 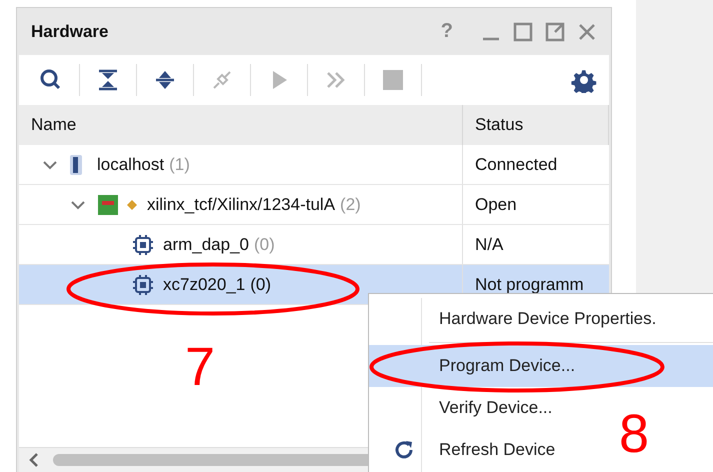 What do you see at coordinates (70, 32) in the screenshot?
I see `panel-title: Hardware` at bounding box center [70, 32].